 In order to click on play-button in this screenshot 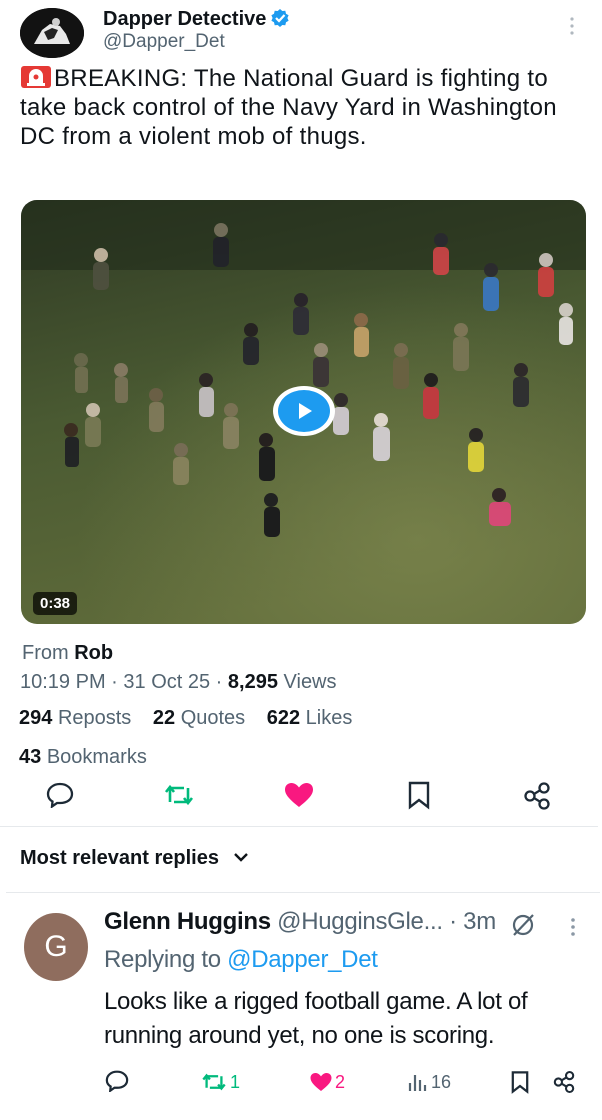, I will do `click(304, 411)`.